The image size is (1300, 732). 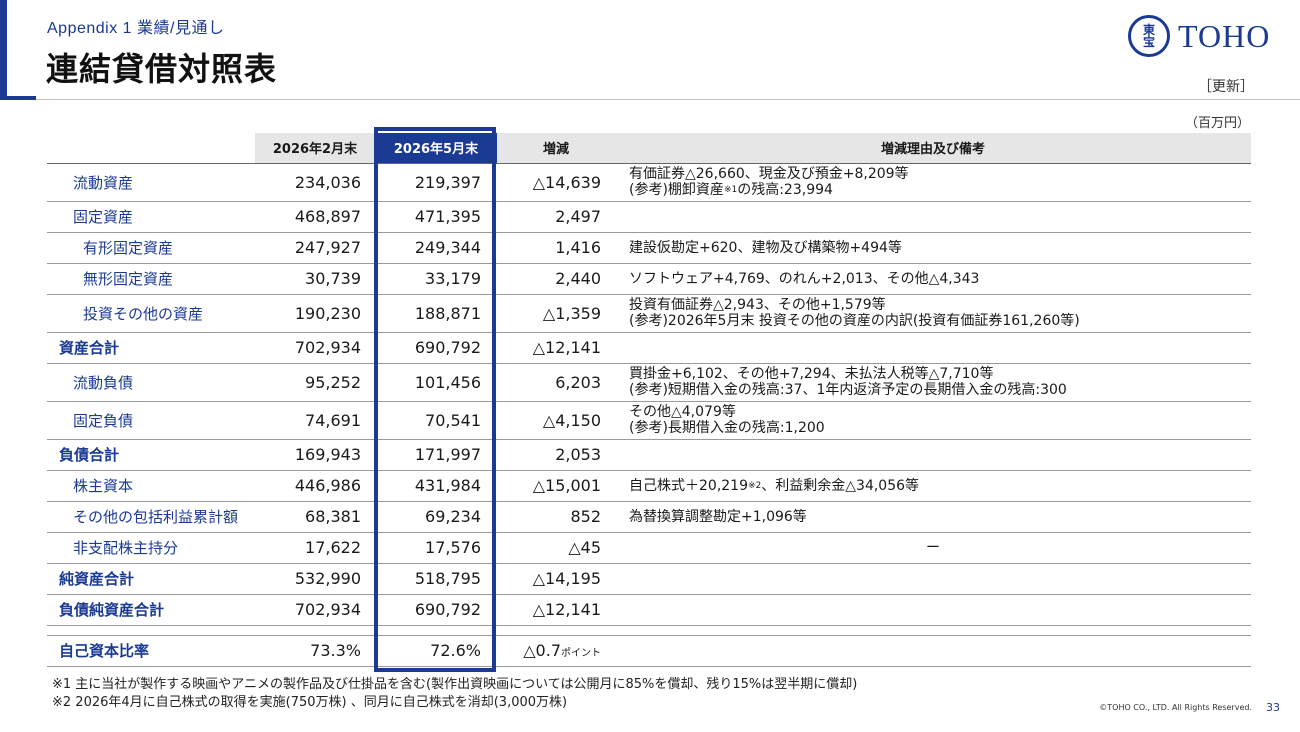 What do you see at coordinates (1175, 707) in the screenshot?
I see `copyright: ©TOHO CO., LTD. All Rights Reserved.` at bounding box center [1175, 707].